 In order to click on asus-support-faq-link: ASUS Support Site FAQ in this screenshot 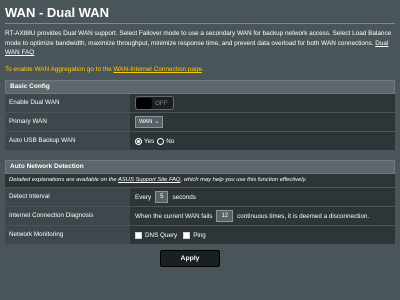, I will do `click(149, 180)`.